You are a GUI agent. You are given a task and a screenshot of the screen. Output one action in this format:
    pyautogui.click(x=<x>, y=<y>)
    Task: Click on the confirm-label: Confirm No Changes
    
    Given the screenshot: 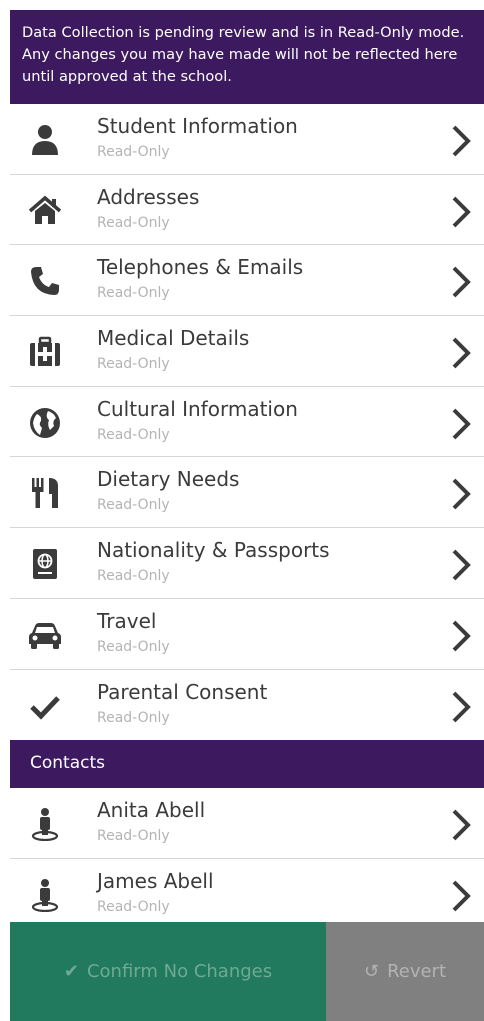 What is the action you would take?
    pyautogui.click(x=179, y=971)
    